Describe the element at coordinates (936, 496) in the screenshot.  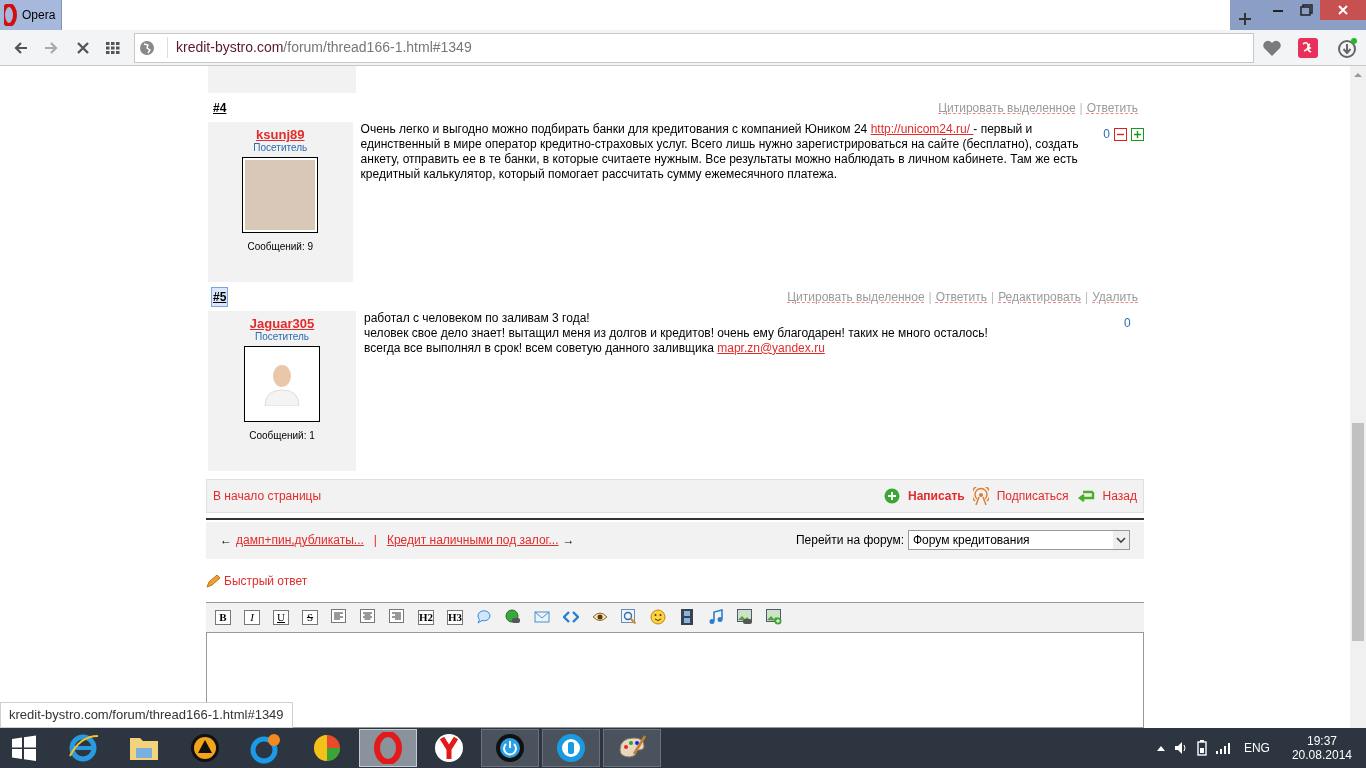
I see `footer-link: Написать` at that location.